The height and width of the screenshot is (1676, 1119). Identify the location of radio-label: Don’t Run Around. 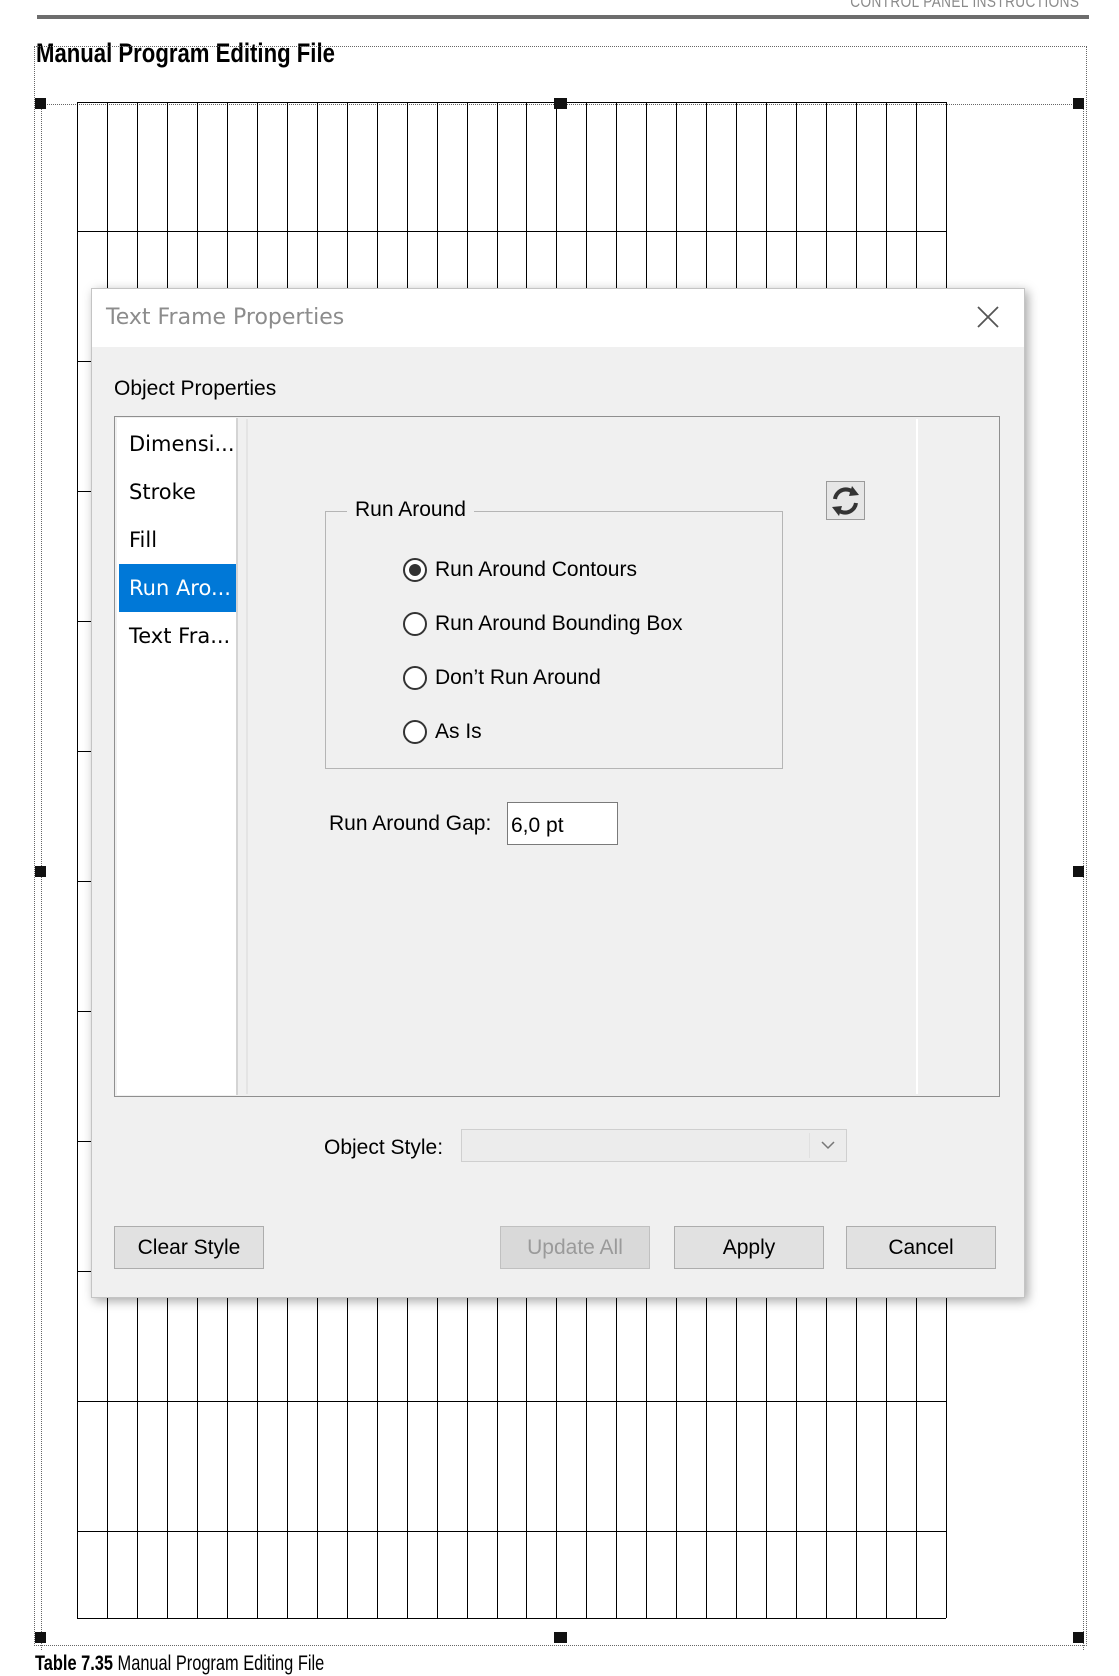
(518, 677).